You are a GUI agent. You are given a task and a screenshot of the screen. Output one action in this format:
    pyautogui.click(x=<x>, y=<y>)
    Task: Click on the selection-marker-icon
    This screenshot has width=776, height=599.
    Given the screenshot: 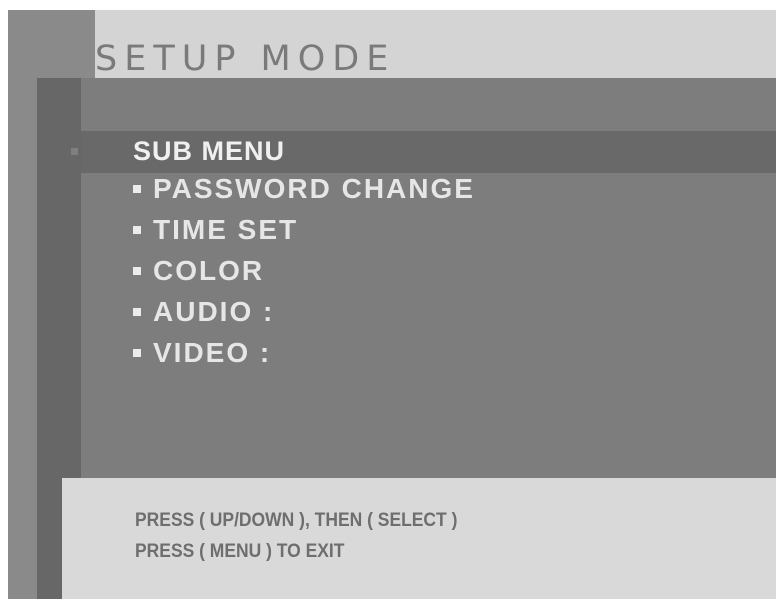 What is the action you would take?
    pyautogui.click(x=74, y=151)
    